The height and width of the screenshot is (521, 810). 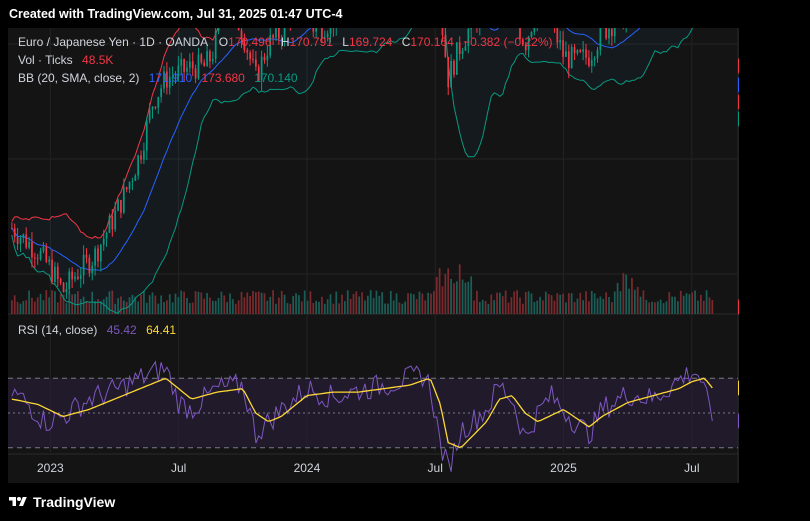 I want to click on legend-low-value: 169.724, so click(x=371, y=42).